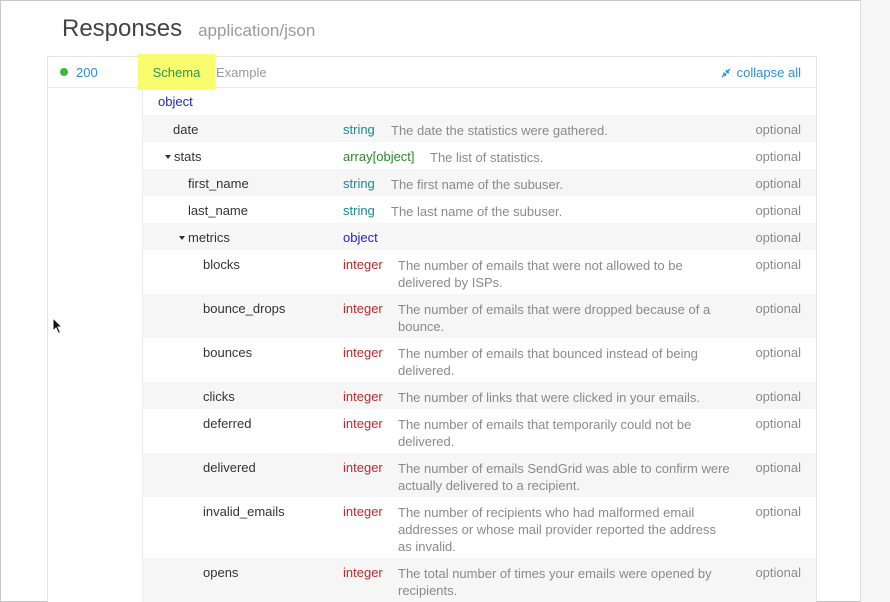 The height and width of the screenshot is (602, 890). I want to click on field-type: array[object], so click(379, 156).